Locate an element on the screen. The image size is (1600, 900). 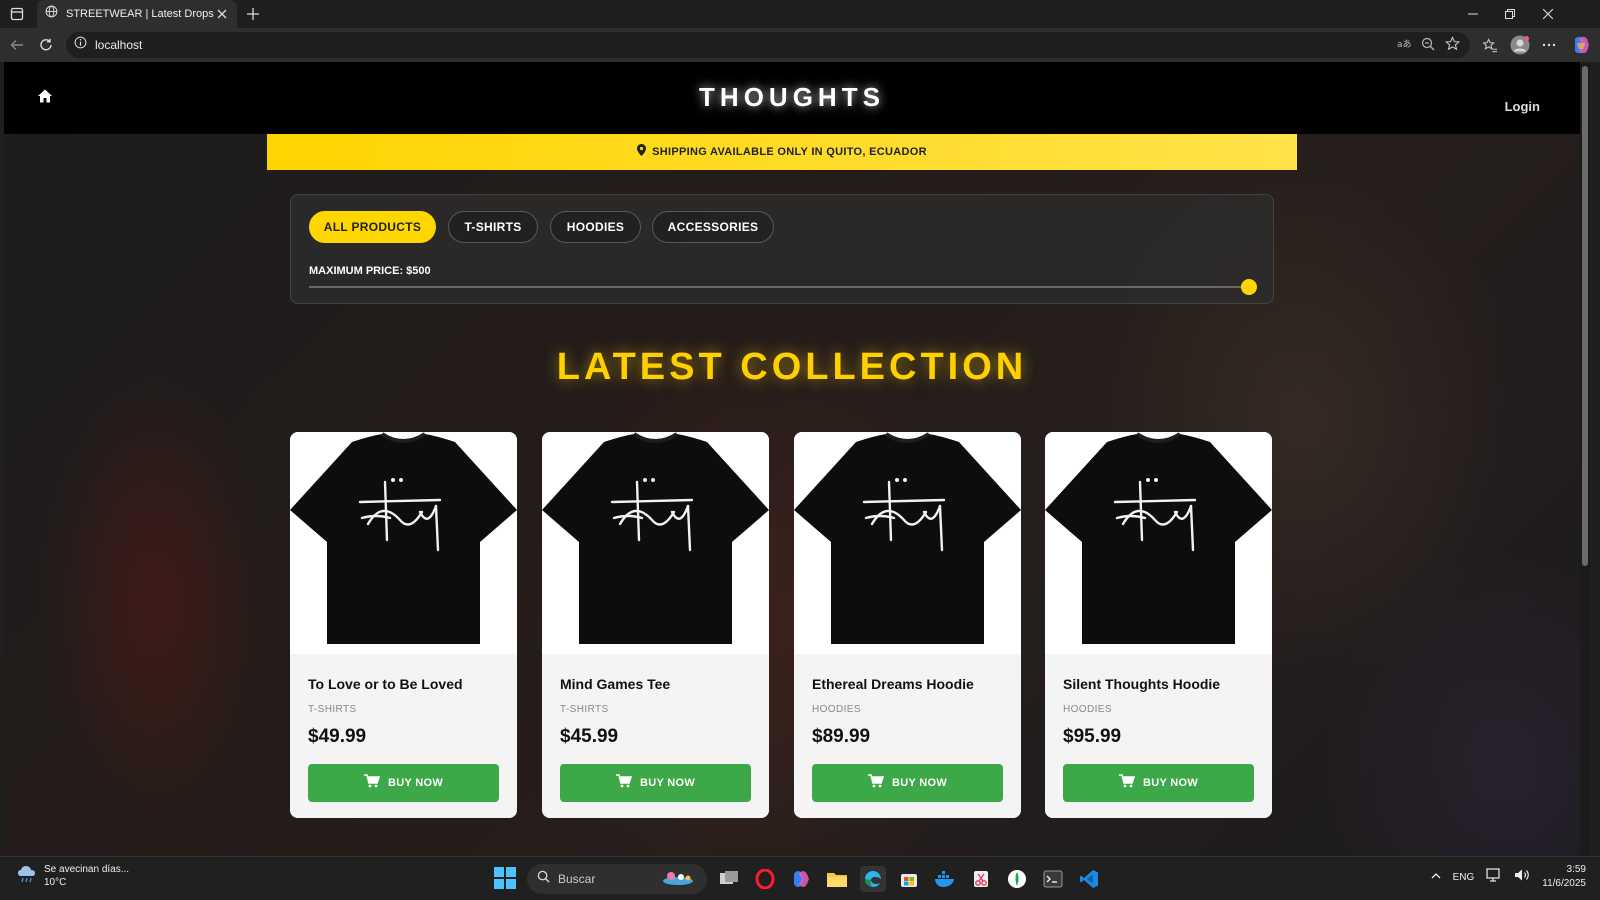
product-name: Mind Games Tee is located at coordinates (615, 684).